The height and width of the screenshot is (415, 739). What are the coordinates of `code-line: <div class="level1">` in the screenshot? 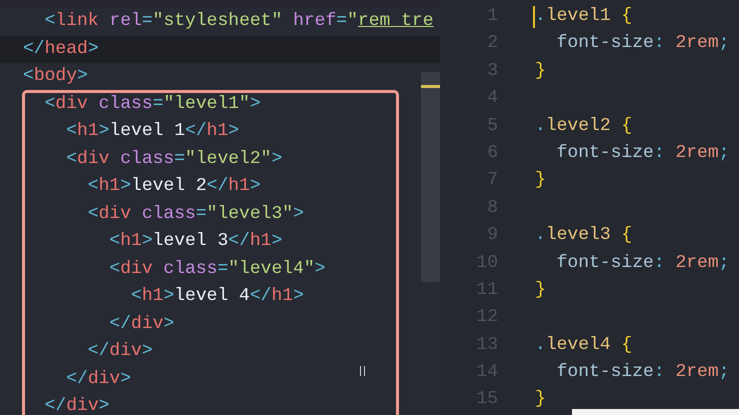 It's located at (152, 104).